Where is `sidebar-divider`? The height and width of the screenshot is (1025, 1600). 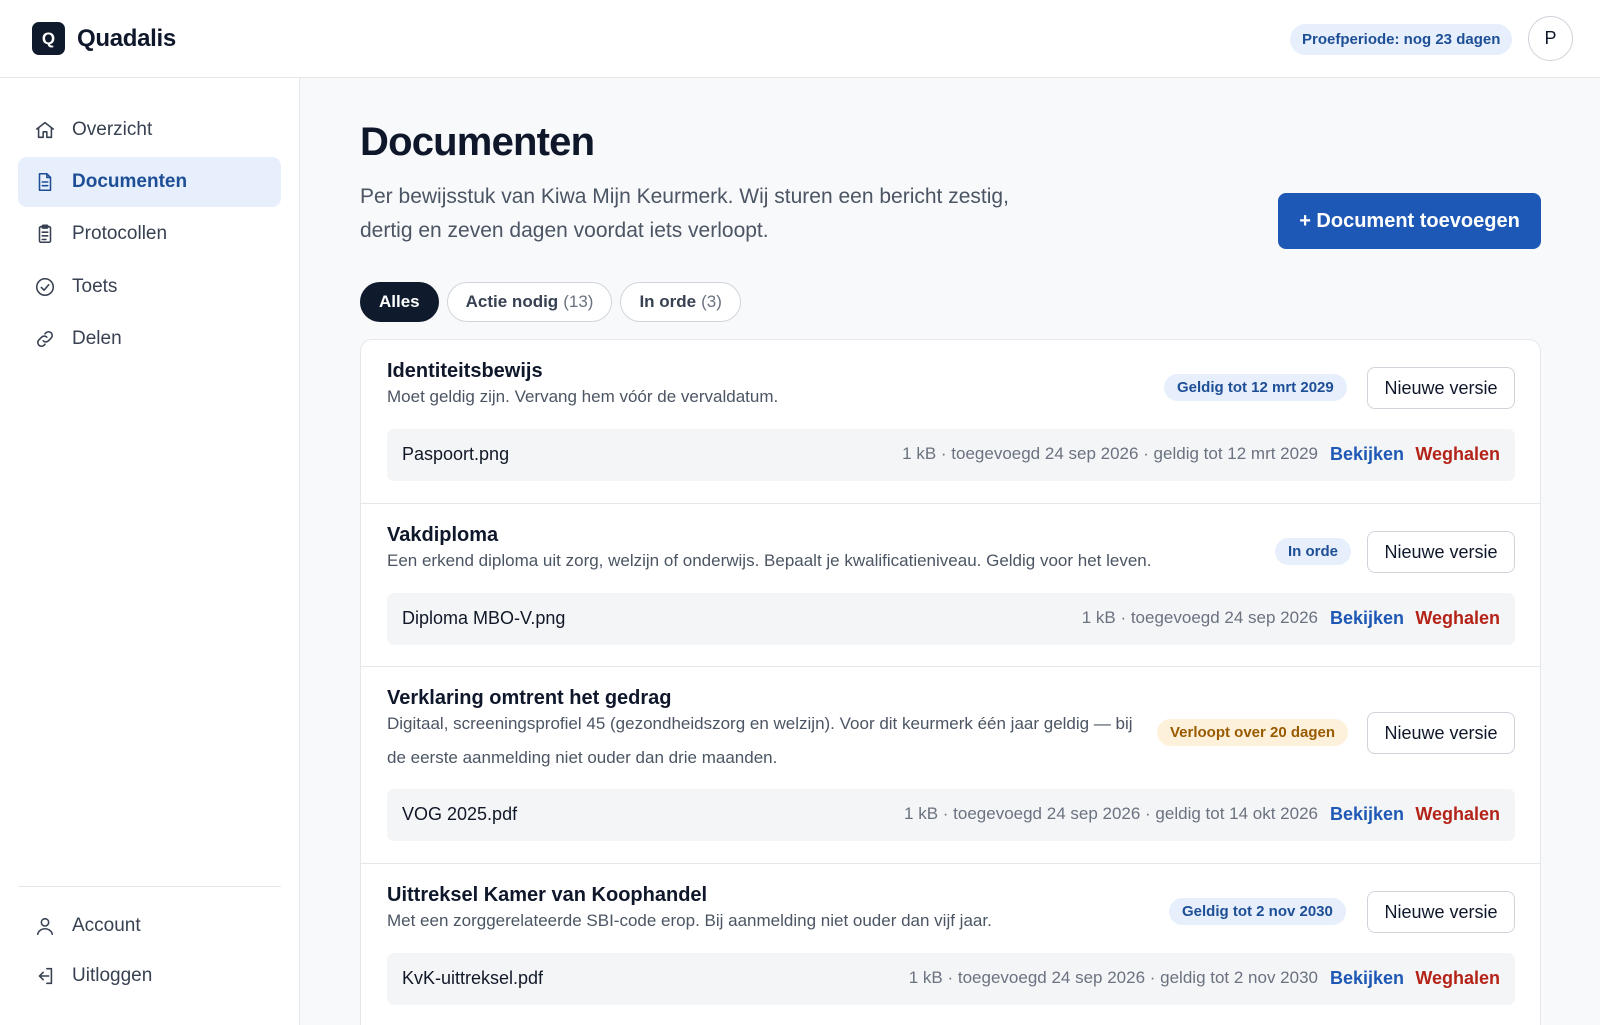
sidebar-divider is located at coordinates (149, 886).